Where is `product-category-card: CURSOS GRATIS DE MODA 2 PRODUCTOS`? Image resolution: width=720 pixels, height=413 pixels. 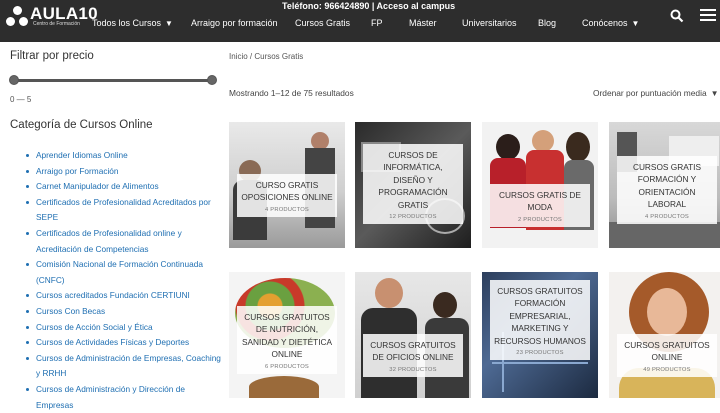 product-category-card: CURSOS GRATIS DE MODA 2 PRODUCTOS is located at coordinates (540, 185).